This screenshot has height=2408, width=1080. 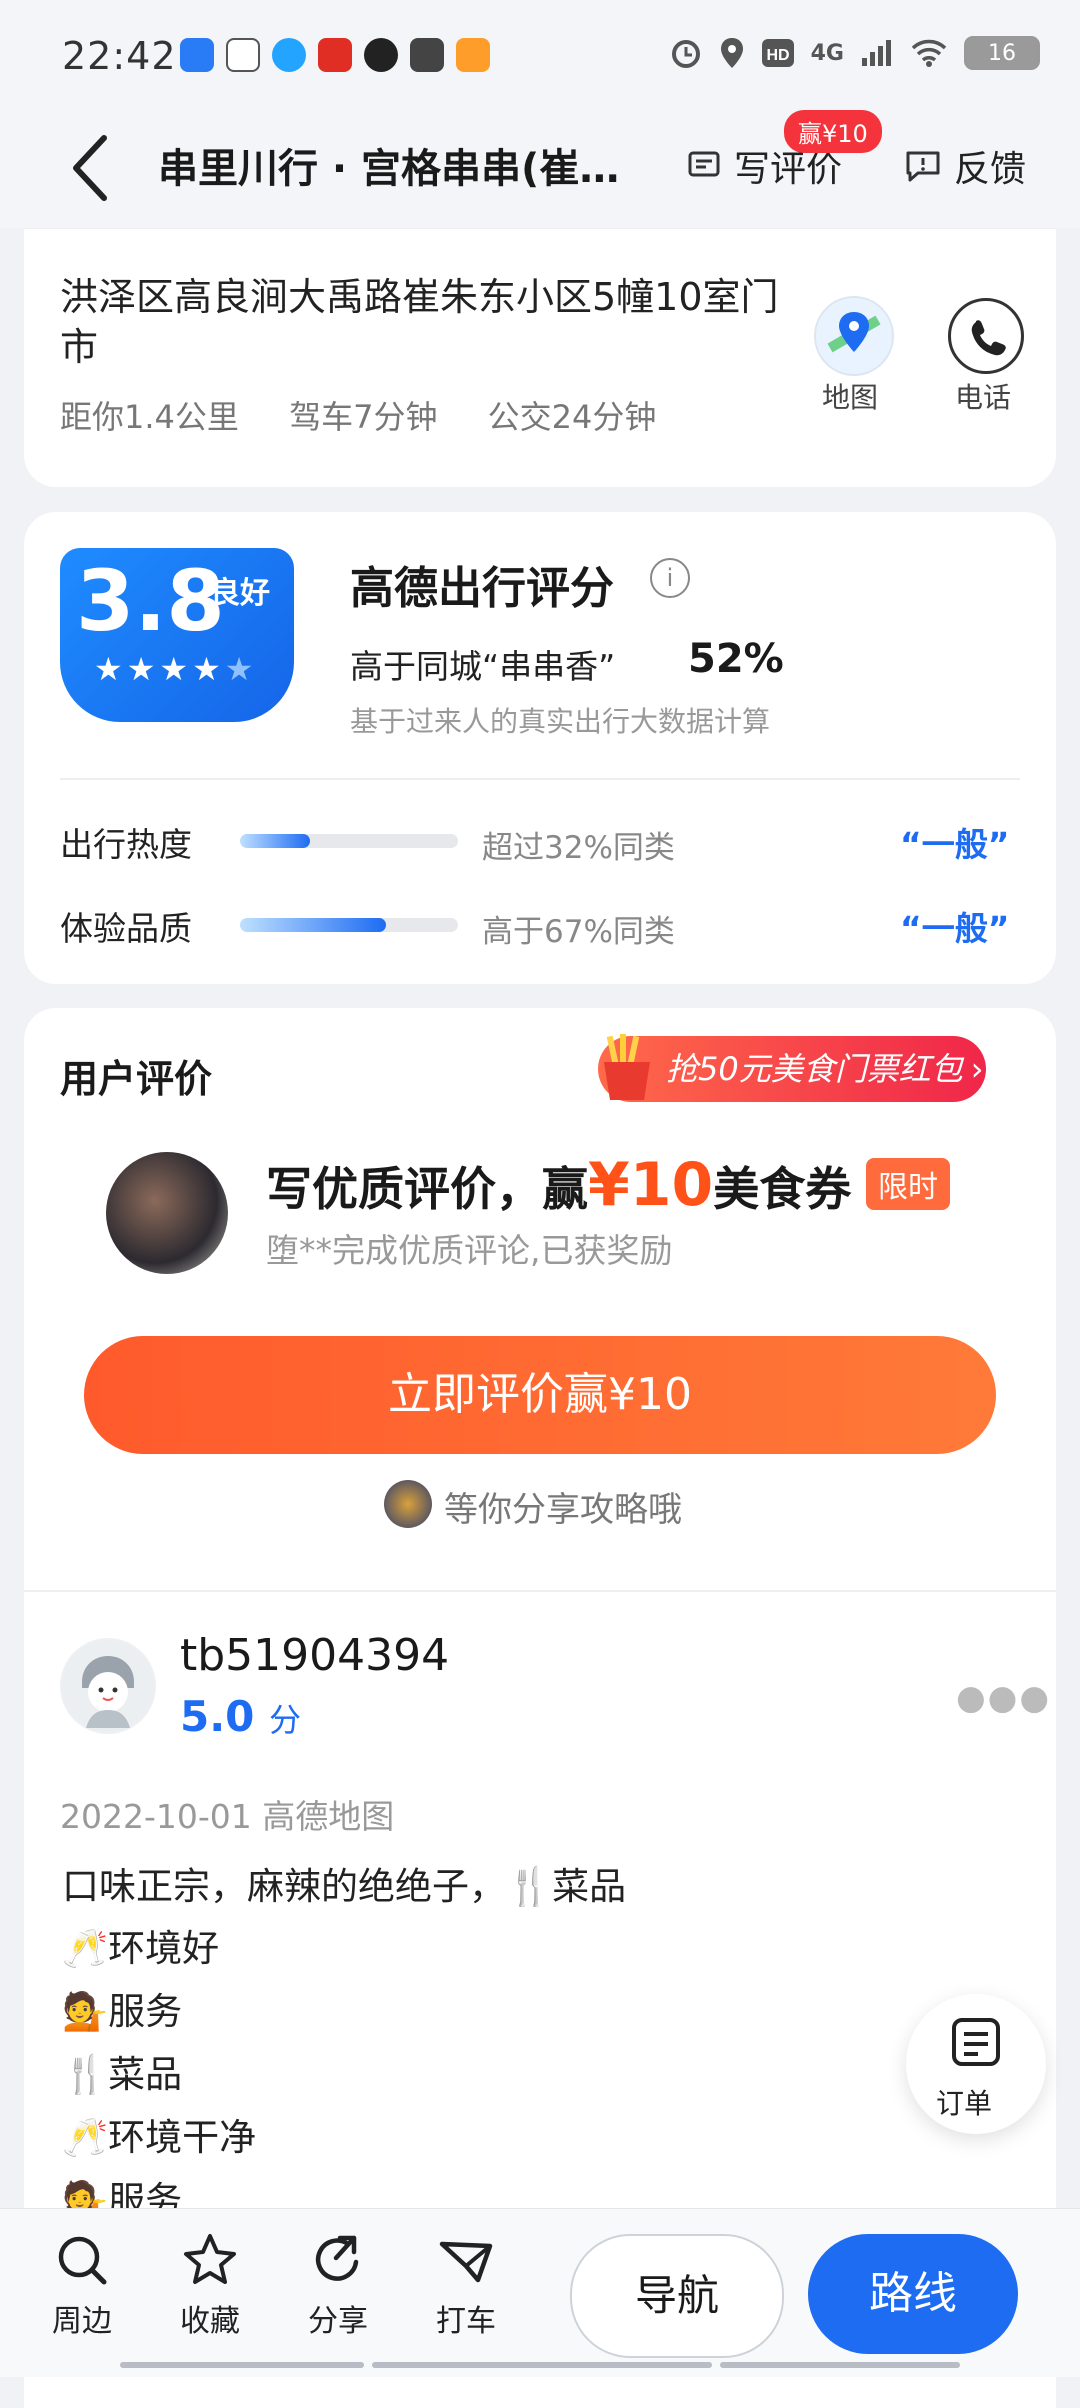 I want to click on distance-info: 距你1.4公里 驾车7分钟 公交24分钟, so click(x=358, y=415).